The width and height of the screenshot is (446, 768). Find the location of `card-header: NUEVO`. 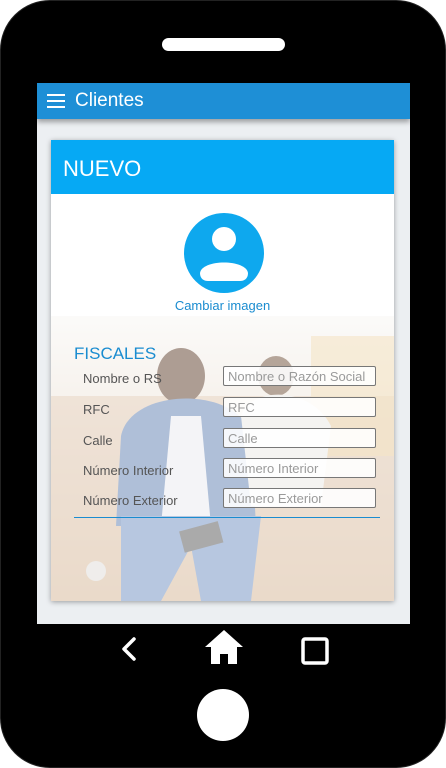

card-header: NUEVO is located at coordinates (222, 167).